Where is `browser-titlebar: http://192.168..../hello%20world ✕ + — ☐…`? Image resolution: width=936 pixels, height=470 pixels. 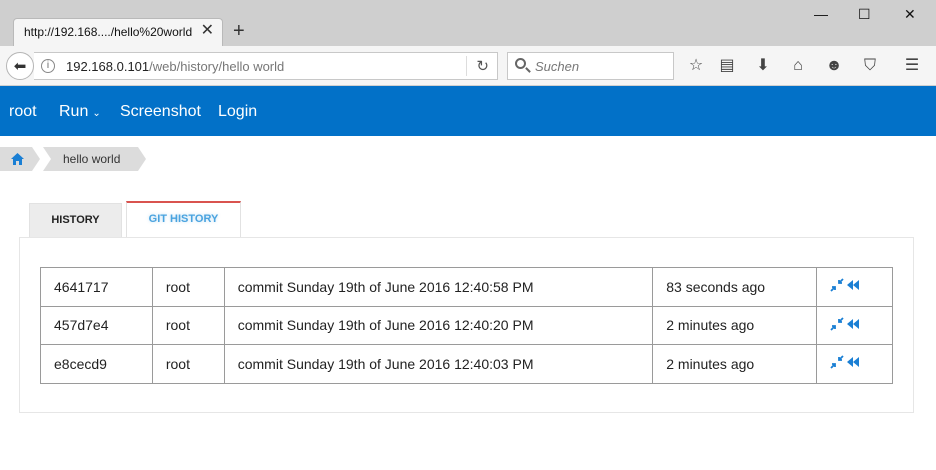
browser-titlebar: http://192.168..../hello%20world ✕ + — ☐… is located at coordinates (468, 23).